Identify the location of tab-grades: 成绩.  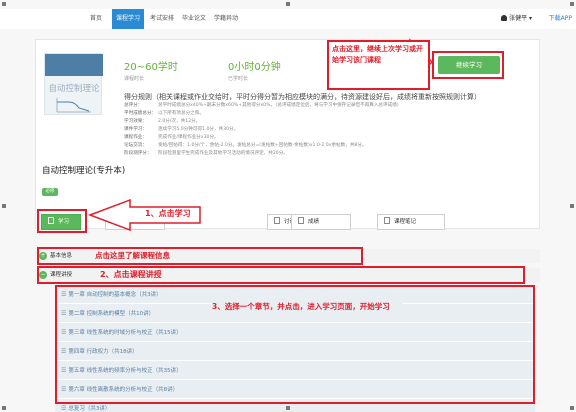
(321, 222).